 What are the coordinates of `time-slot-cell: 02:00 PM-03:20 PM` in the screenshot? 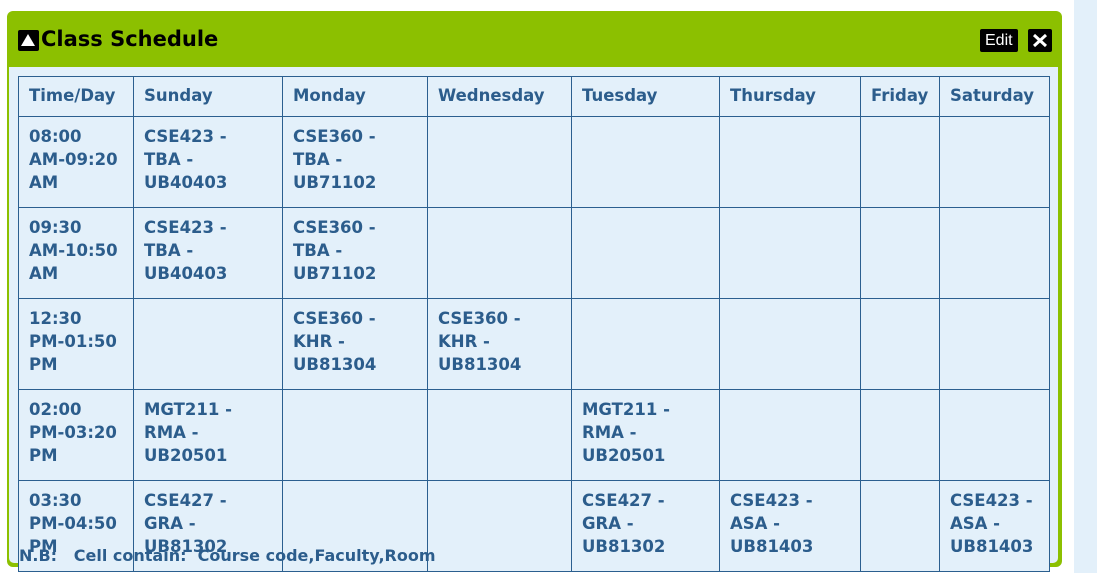 It's located at (76, 435).